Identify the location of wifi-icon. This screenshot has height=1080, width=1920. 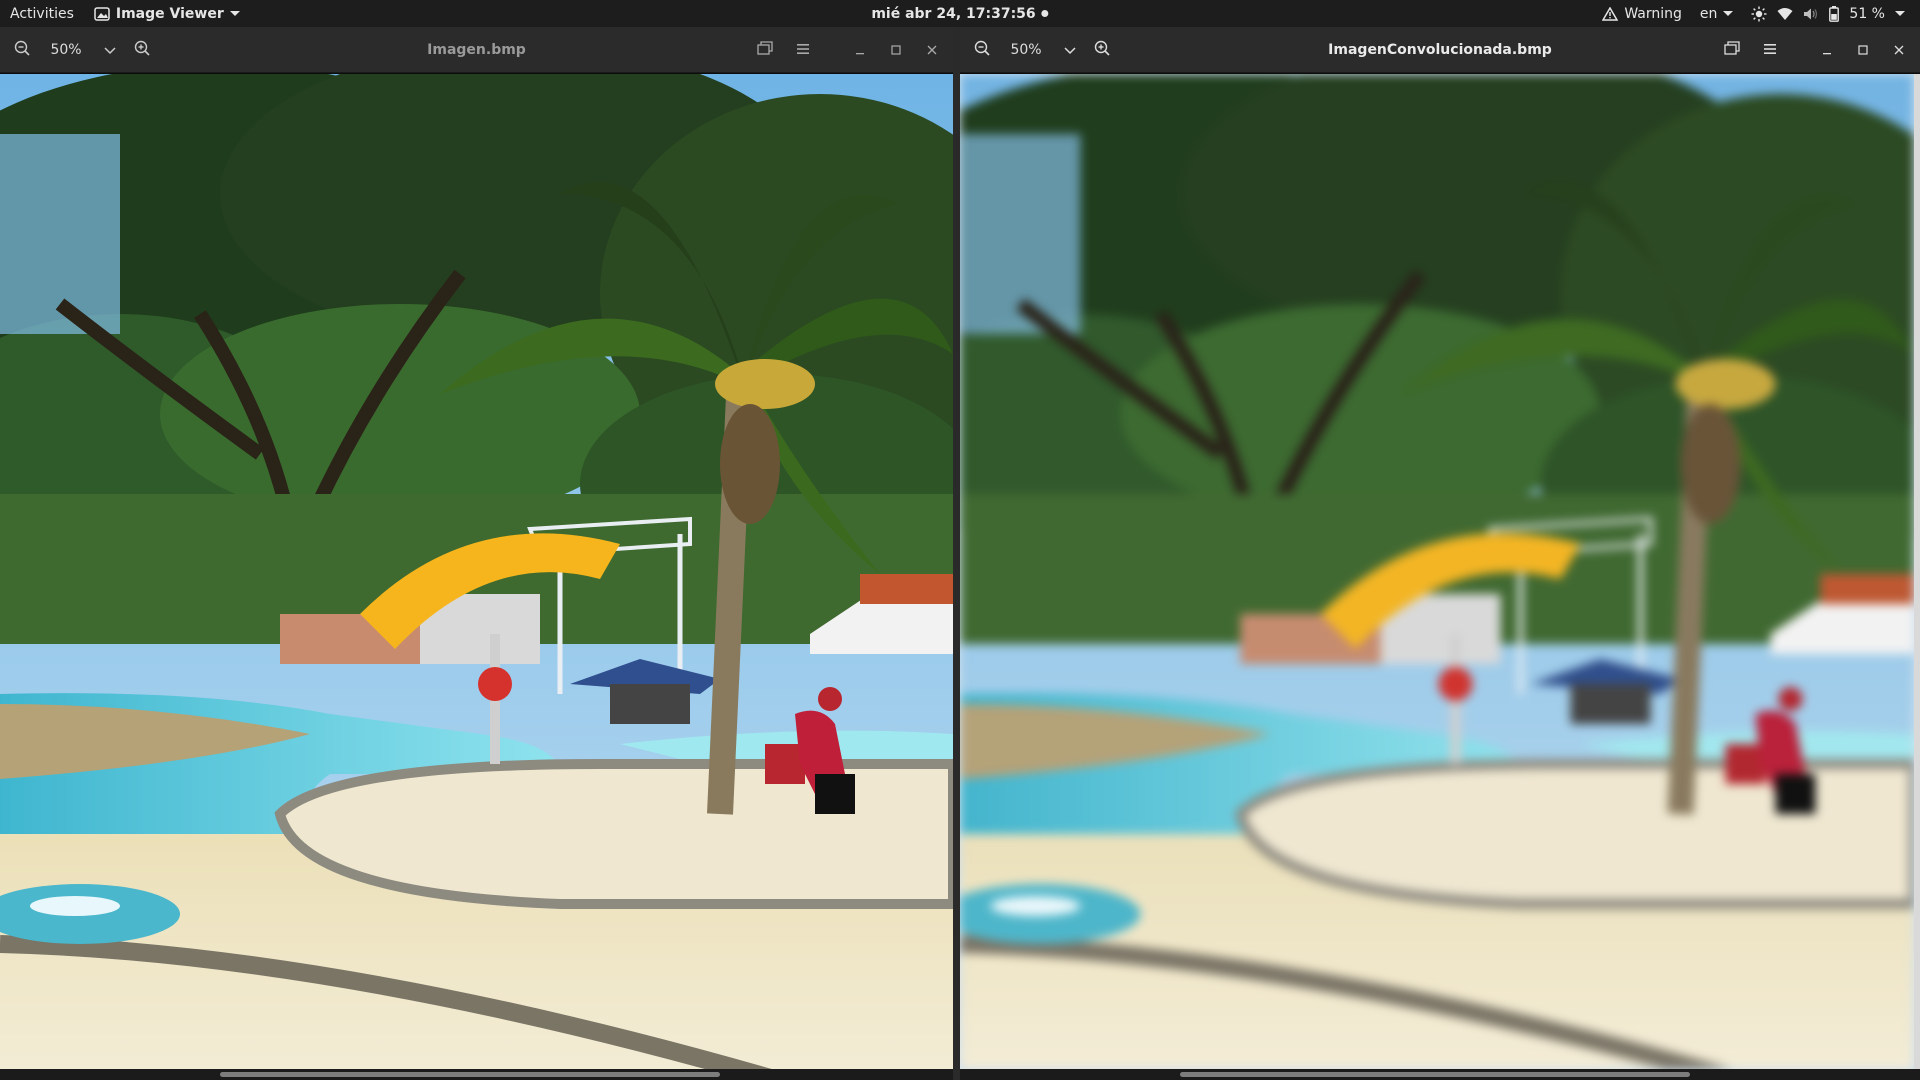
(1785, 14).